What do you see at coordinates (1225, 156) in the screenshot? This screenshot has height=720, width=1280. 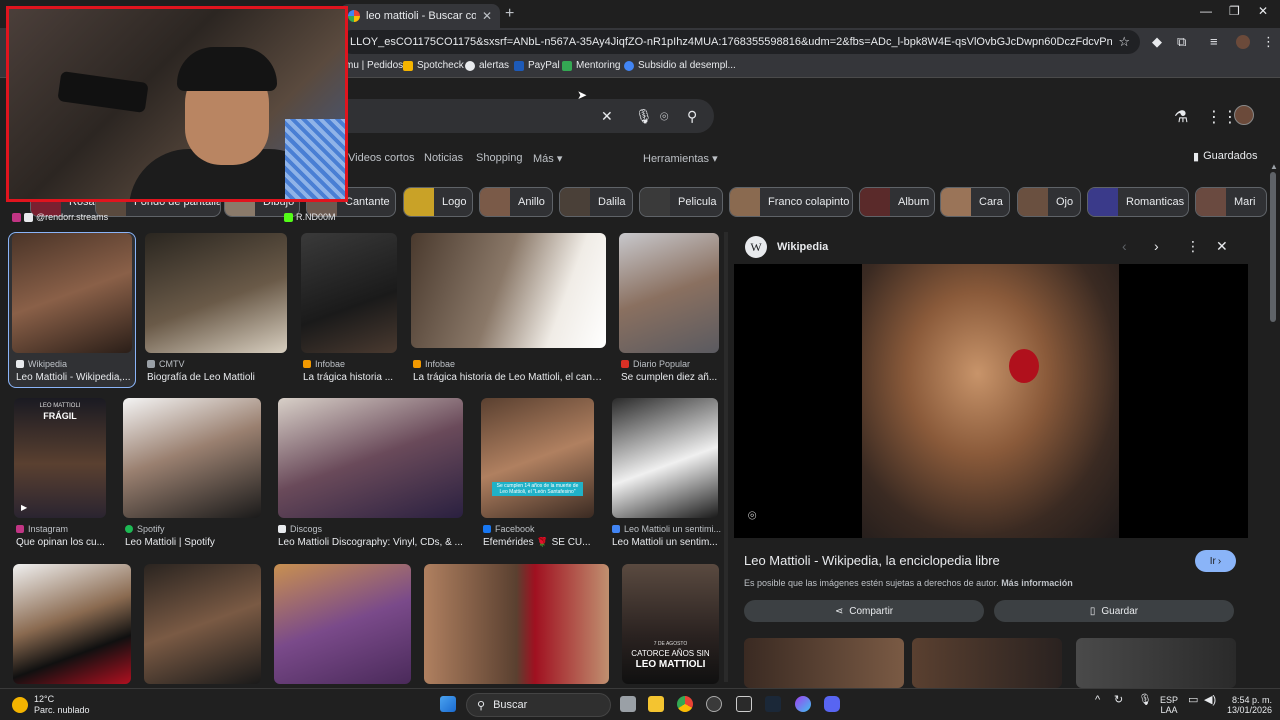 I see `saved-link: ▮ Guardados` at bounding box center [1225, 156].